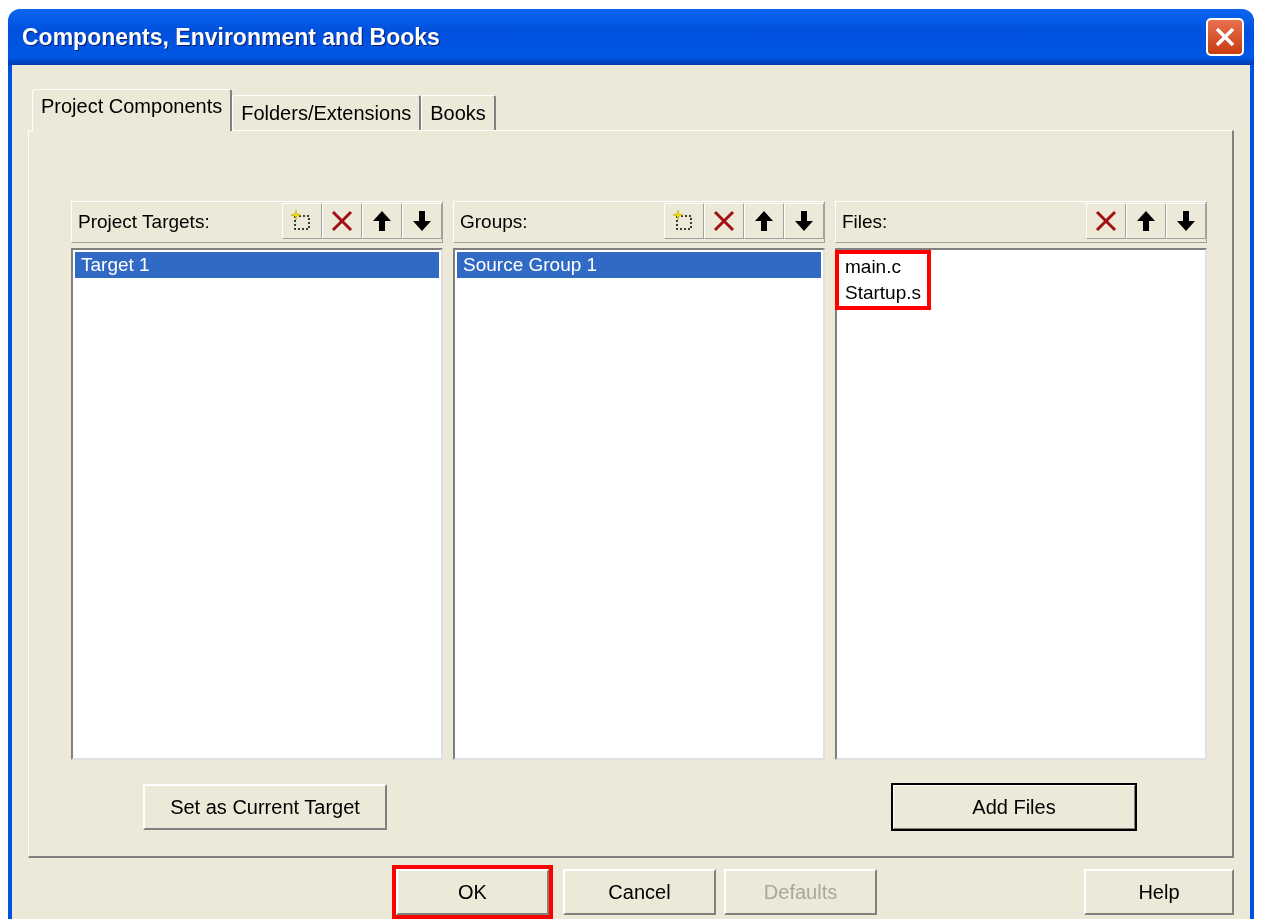 The image size is (1266, 919). I want to click on pane-label: Files:, so click(865, 222).